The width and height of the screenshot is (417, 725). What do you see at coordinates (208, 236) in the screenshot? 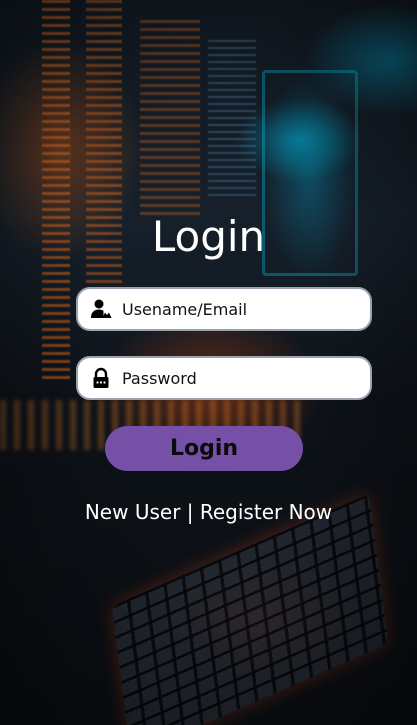
I see `page-title: Login` at bounding box center [208, 236].